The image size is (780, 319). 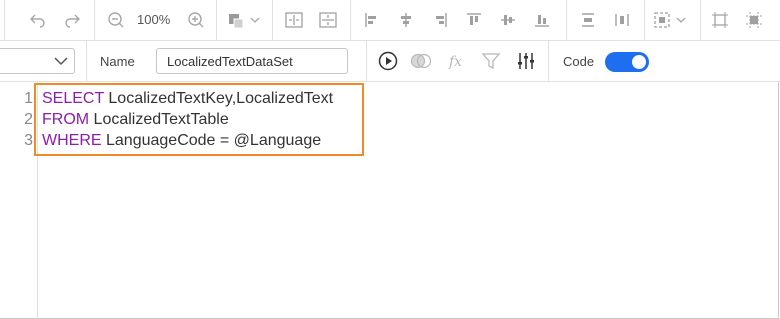 I want to click on code-toggle-label: Code, so click(x=579, y=61).